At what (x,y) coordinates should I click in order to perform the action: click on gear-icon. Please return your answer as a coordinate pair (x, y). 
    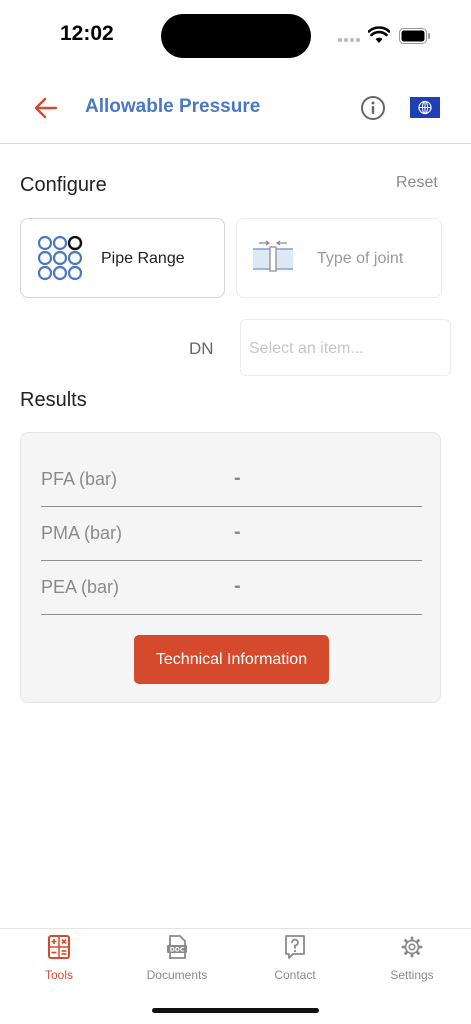
    Looking at the image, I should click on (412, 947).